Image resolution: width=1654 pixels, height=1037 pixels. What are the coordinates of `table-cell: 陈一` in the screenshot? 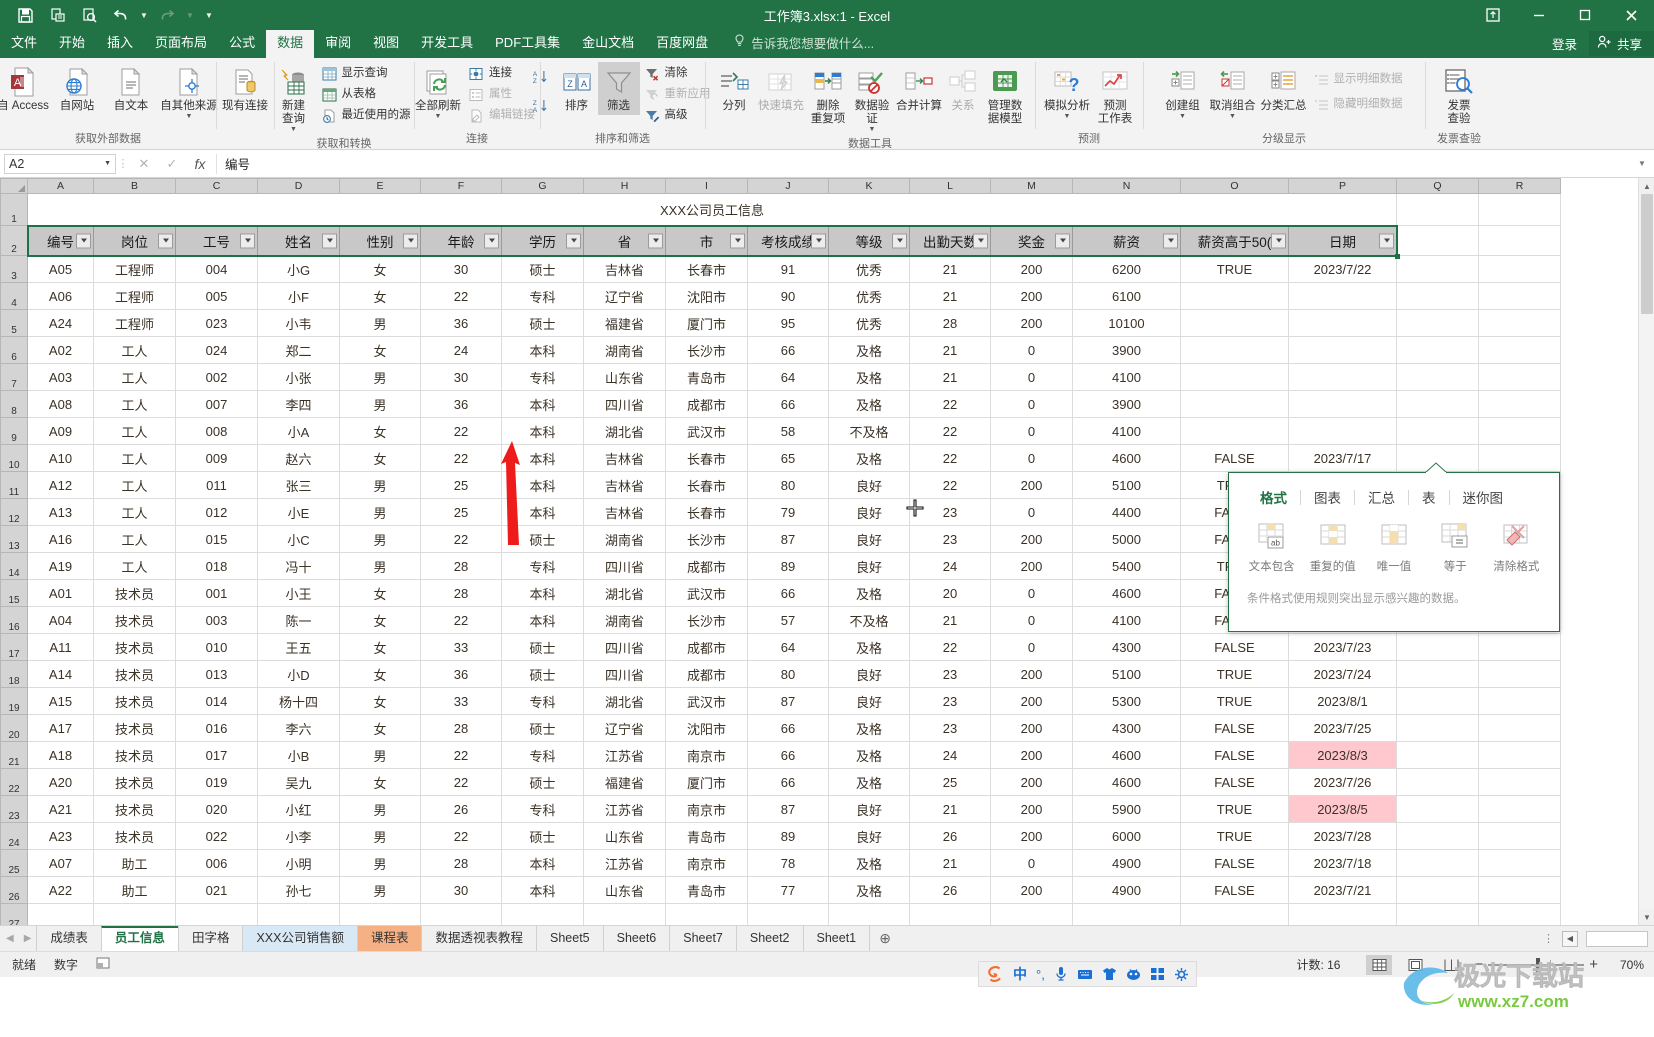 It's located at (298, 620).